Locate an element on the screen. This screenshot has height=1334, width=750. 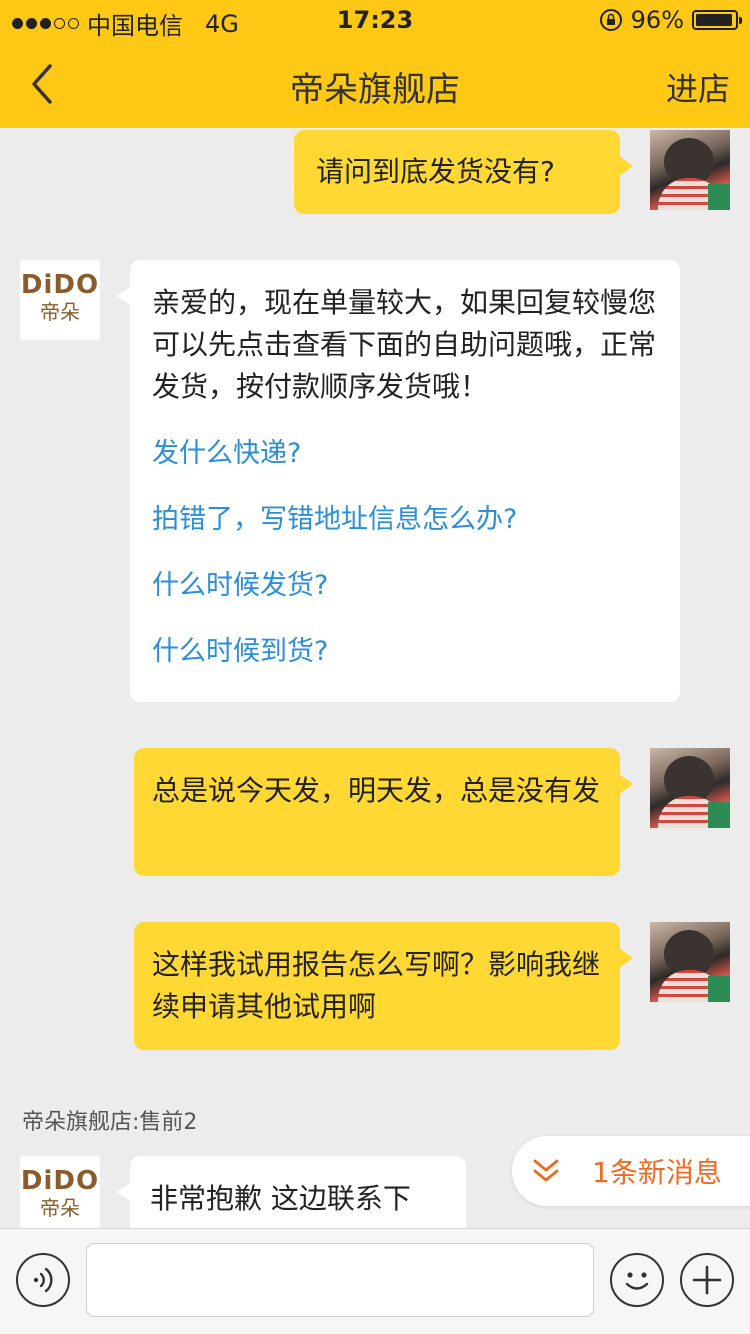
battery-percent: 96% is located at coordinates (657, 20).